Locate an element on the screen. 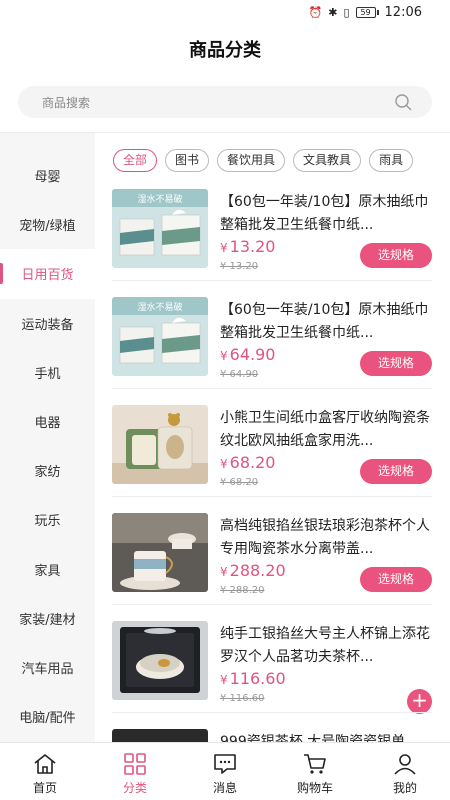 The height and width of the screenshot is (800, 450). tab-cart: 购物车 is located at coordinates (315, 771).